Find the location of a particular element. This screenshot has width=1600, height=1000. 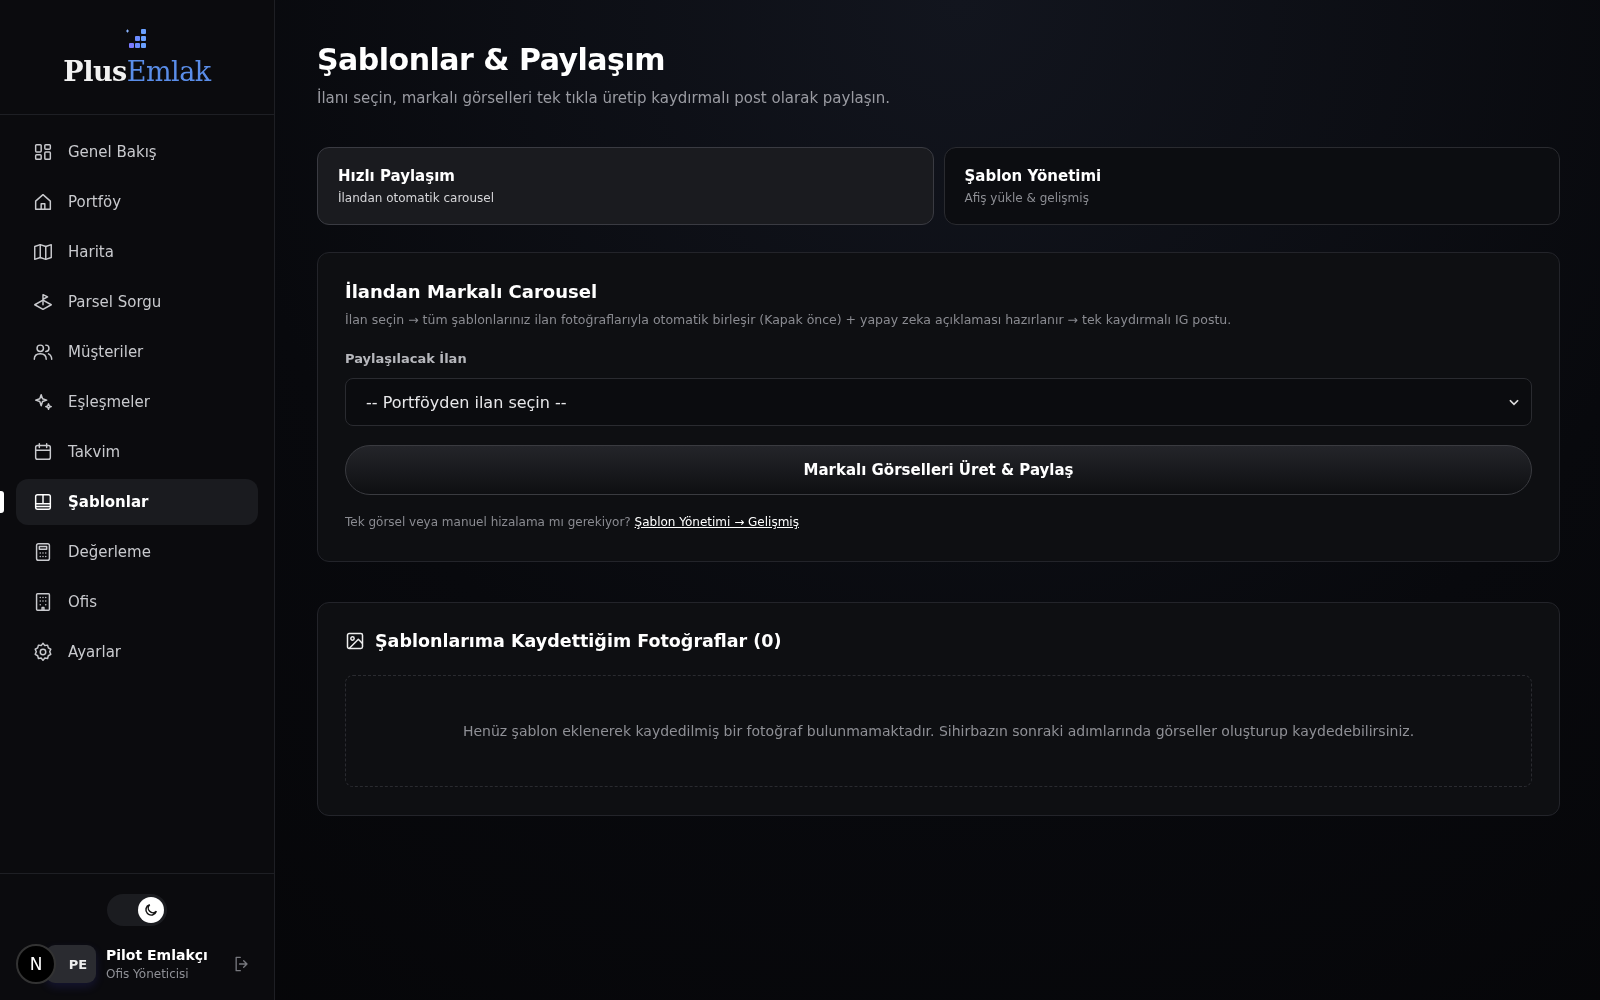

field-label: Paylaşılacak İlan is located at coordinates (406, 358).